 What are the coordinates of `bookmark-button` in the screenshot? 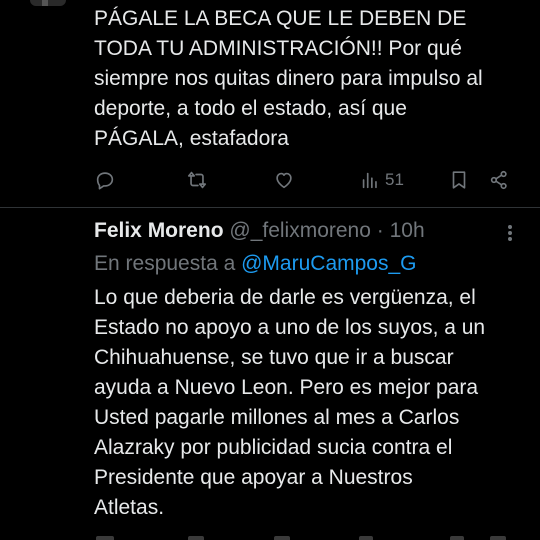 It's located at (459, 180).